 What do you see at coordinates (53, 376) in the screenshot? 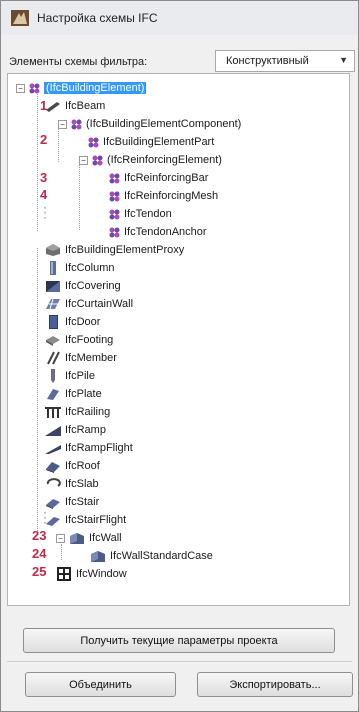
I see `pile-icon` at bounding box center [53, 376].